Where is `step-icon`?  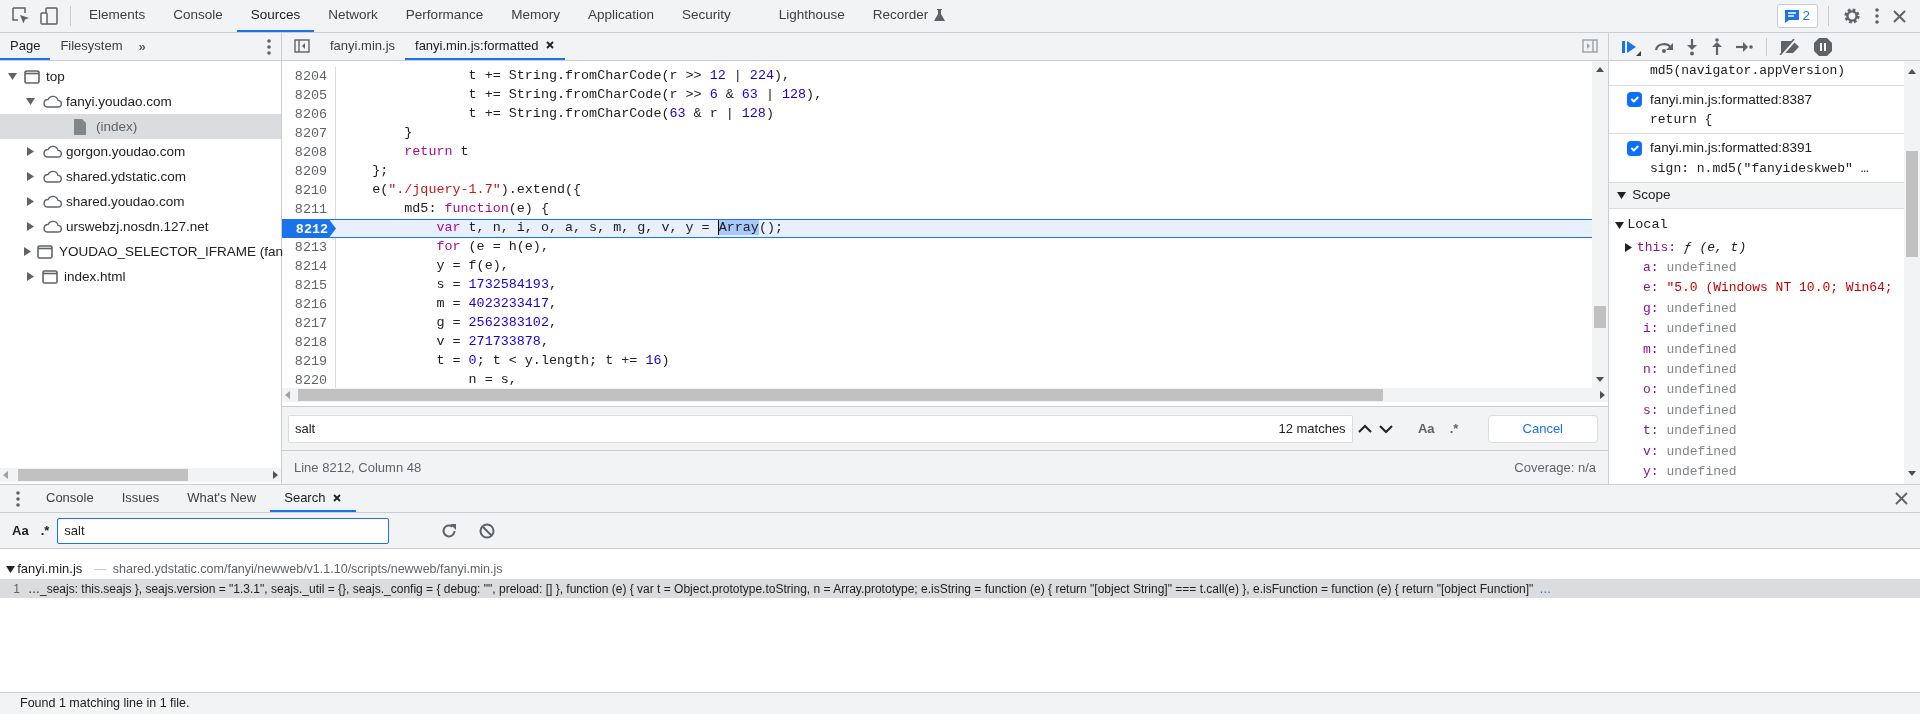 step-icon is located at coordinates (1744, 46).